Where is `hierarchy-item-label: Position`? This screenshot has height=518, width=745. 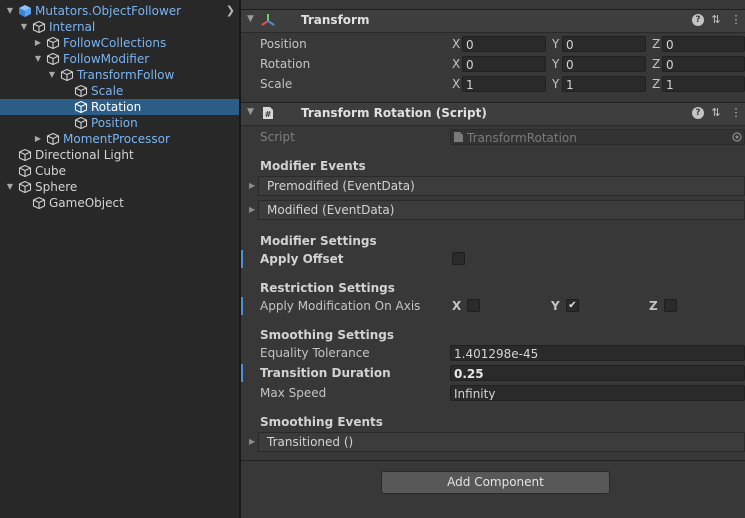 hierarchy-item-label: Position is located at coordinates (114, 123).